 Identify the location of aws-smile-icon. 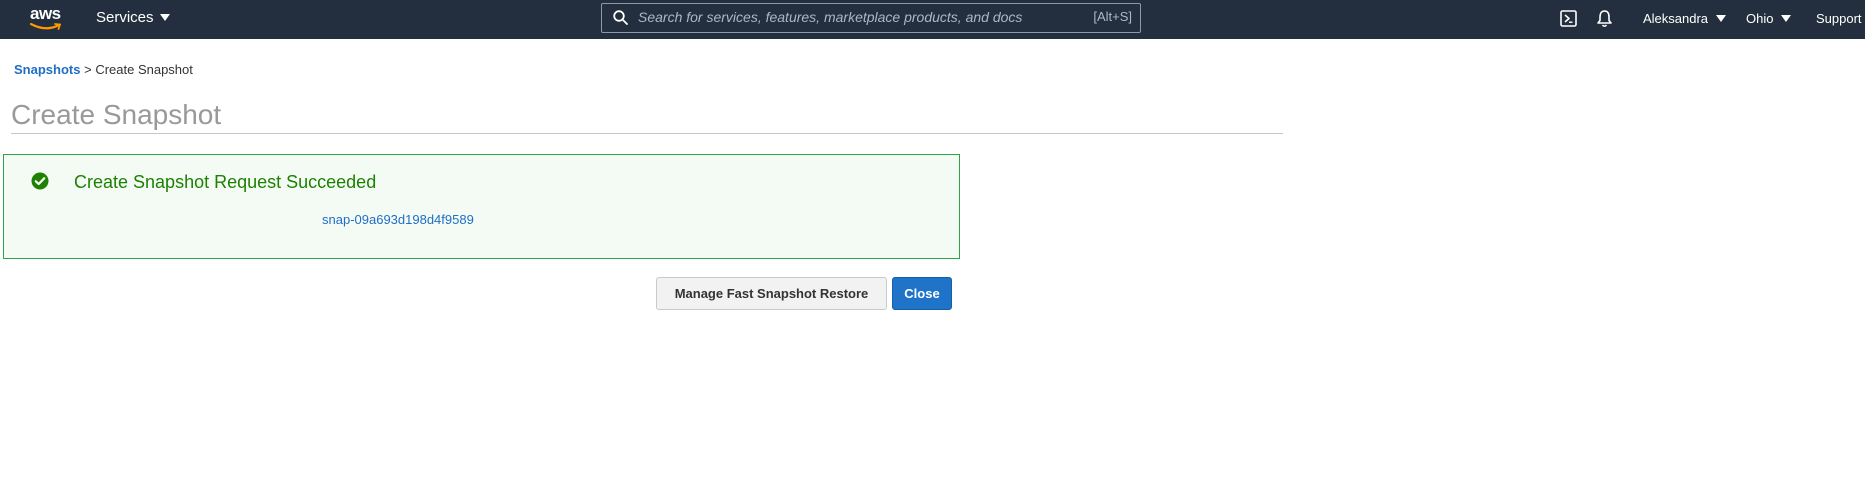
(46, 26).